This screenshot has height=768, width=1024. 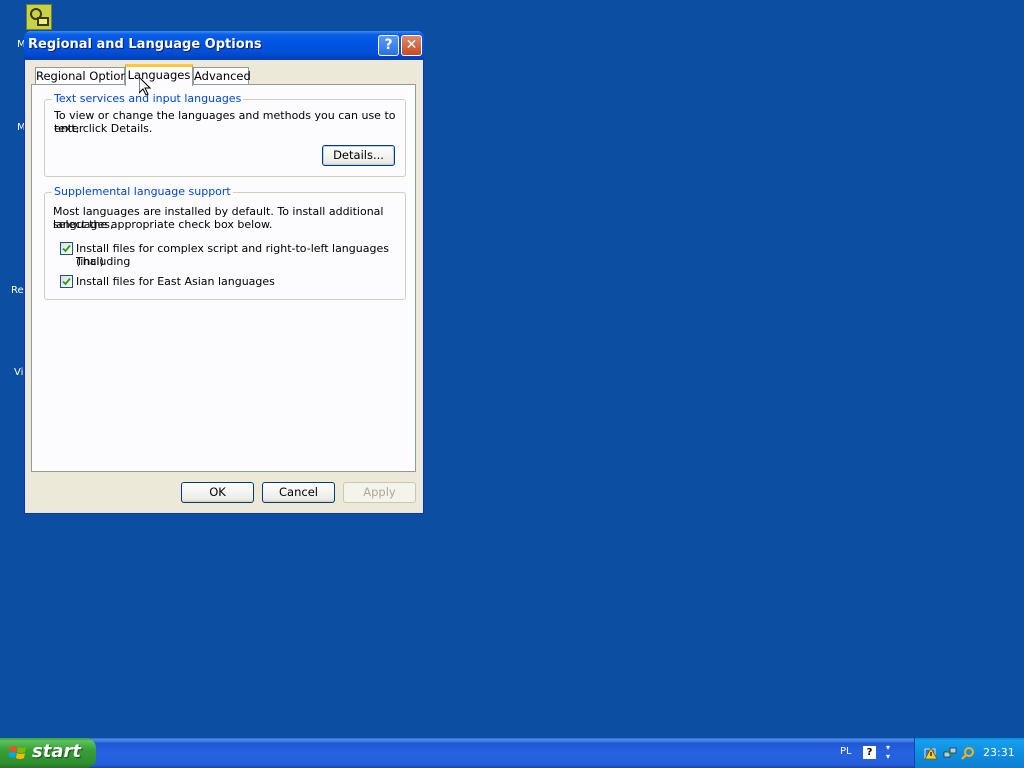 I want to click on east-asian-checkbox, so click(x=66, y=281).